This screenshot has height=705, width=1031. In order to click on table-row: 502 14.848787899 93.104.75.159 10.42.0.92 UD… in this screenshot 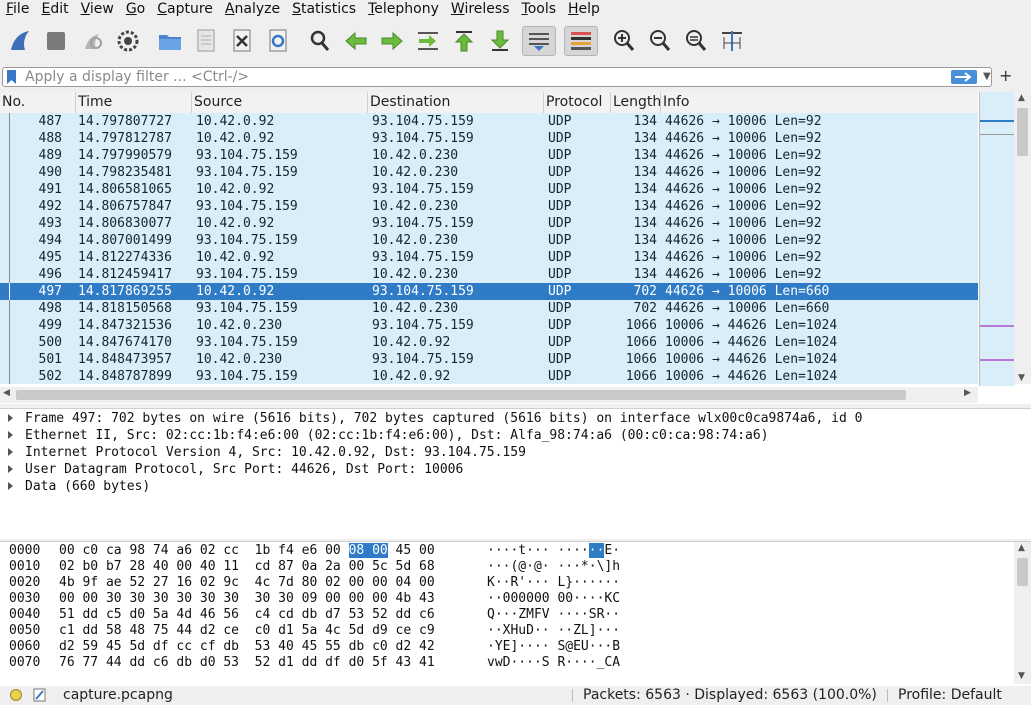, I will do `click(489, 376)`.